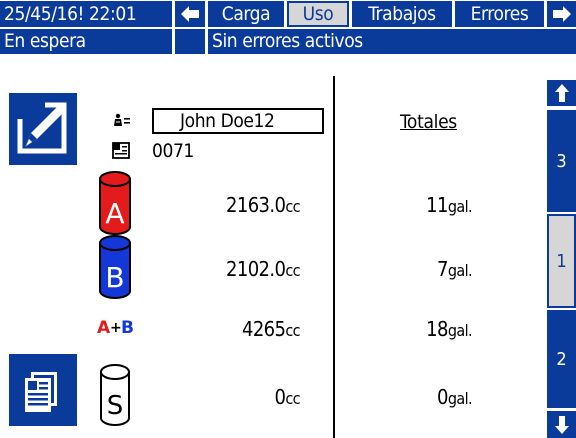 This screenshot has height=438, width=576. I want to click on component-a-icon: A, so click(115, 203).